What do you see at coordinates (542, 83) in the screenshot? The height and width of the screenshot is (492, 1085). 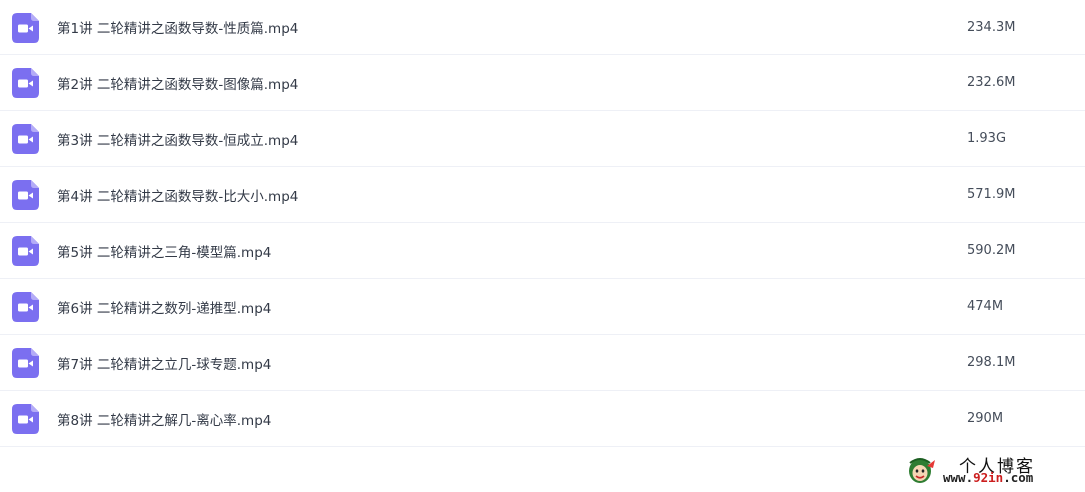 I see `file-row: 第2讲 二轮精讲之函数导数-图像篇.mp4 232.6M` at bounding box center [542, 83].